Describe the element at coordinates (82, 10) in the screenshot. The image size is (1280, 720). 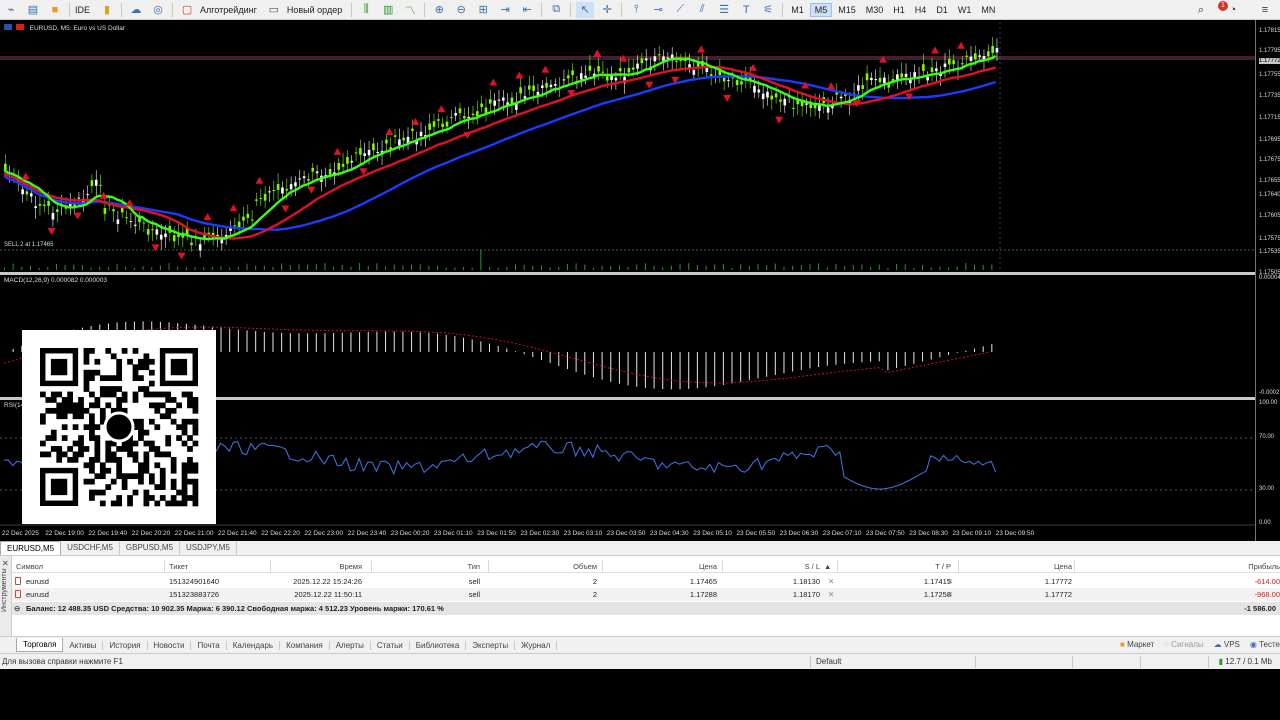
I see `ide-button: IDE` at that location.